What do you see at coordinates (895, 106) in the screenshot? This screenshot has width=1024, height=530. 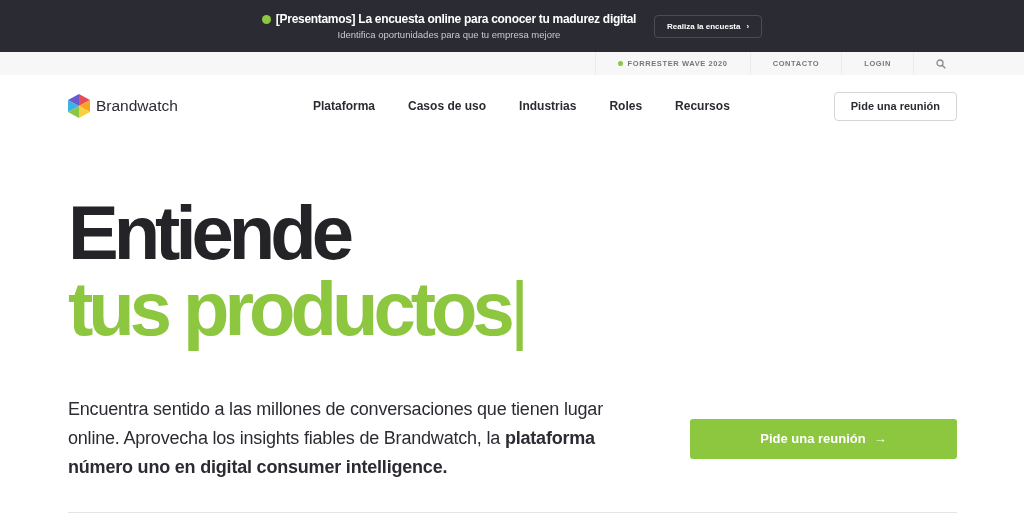 I see `meeting-button: Pide una reunión` at bounding box center [895, 106].